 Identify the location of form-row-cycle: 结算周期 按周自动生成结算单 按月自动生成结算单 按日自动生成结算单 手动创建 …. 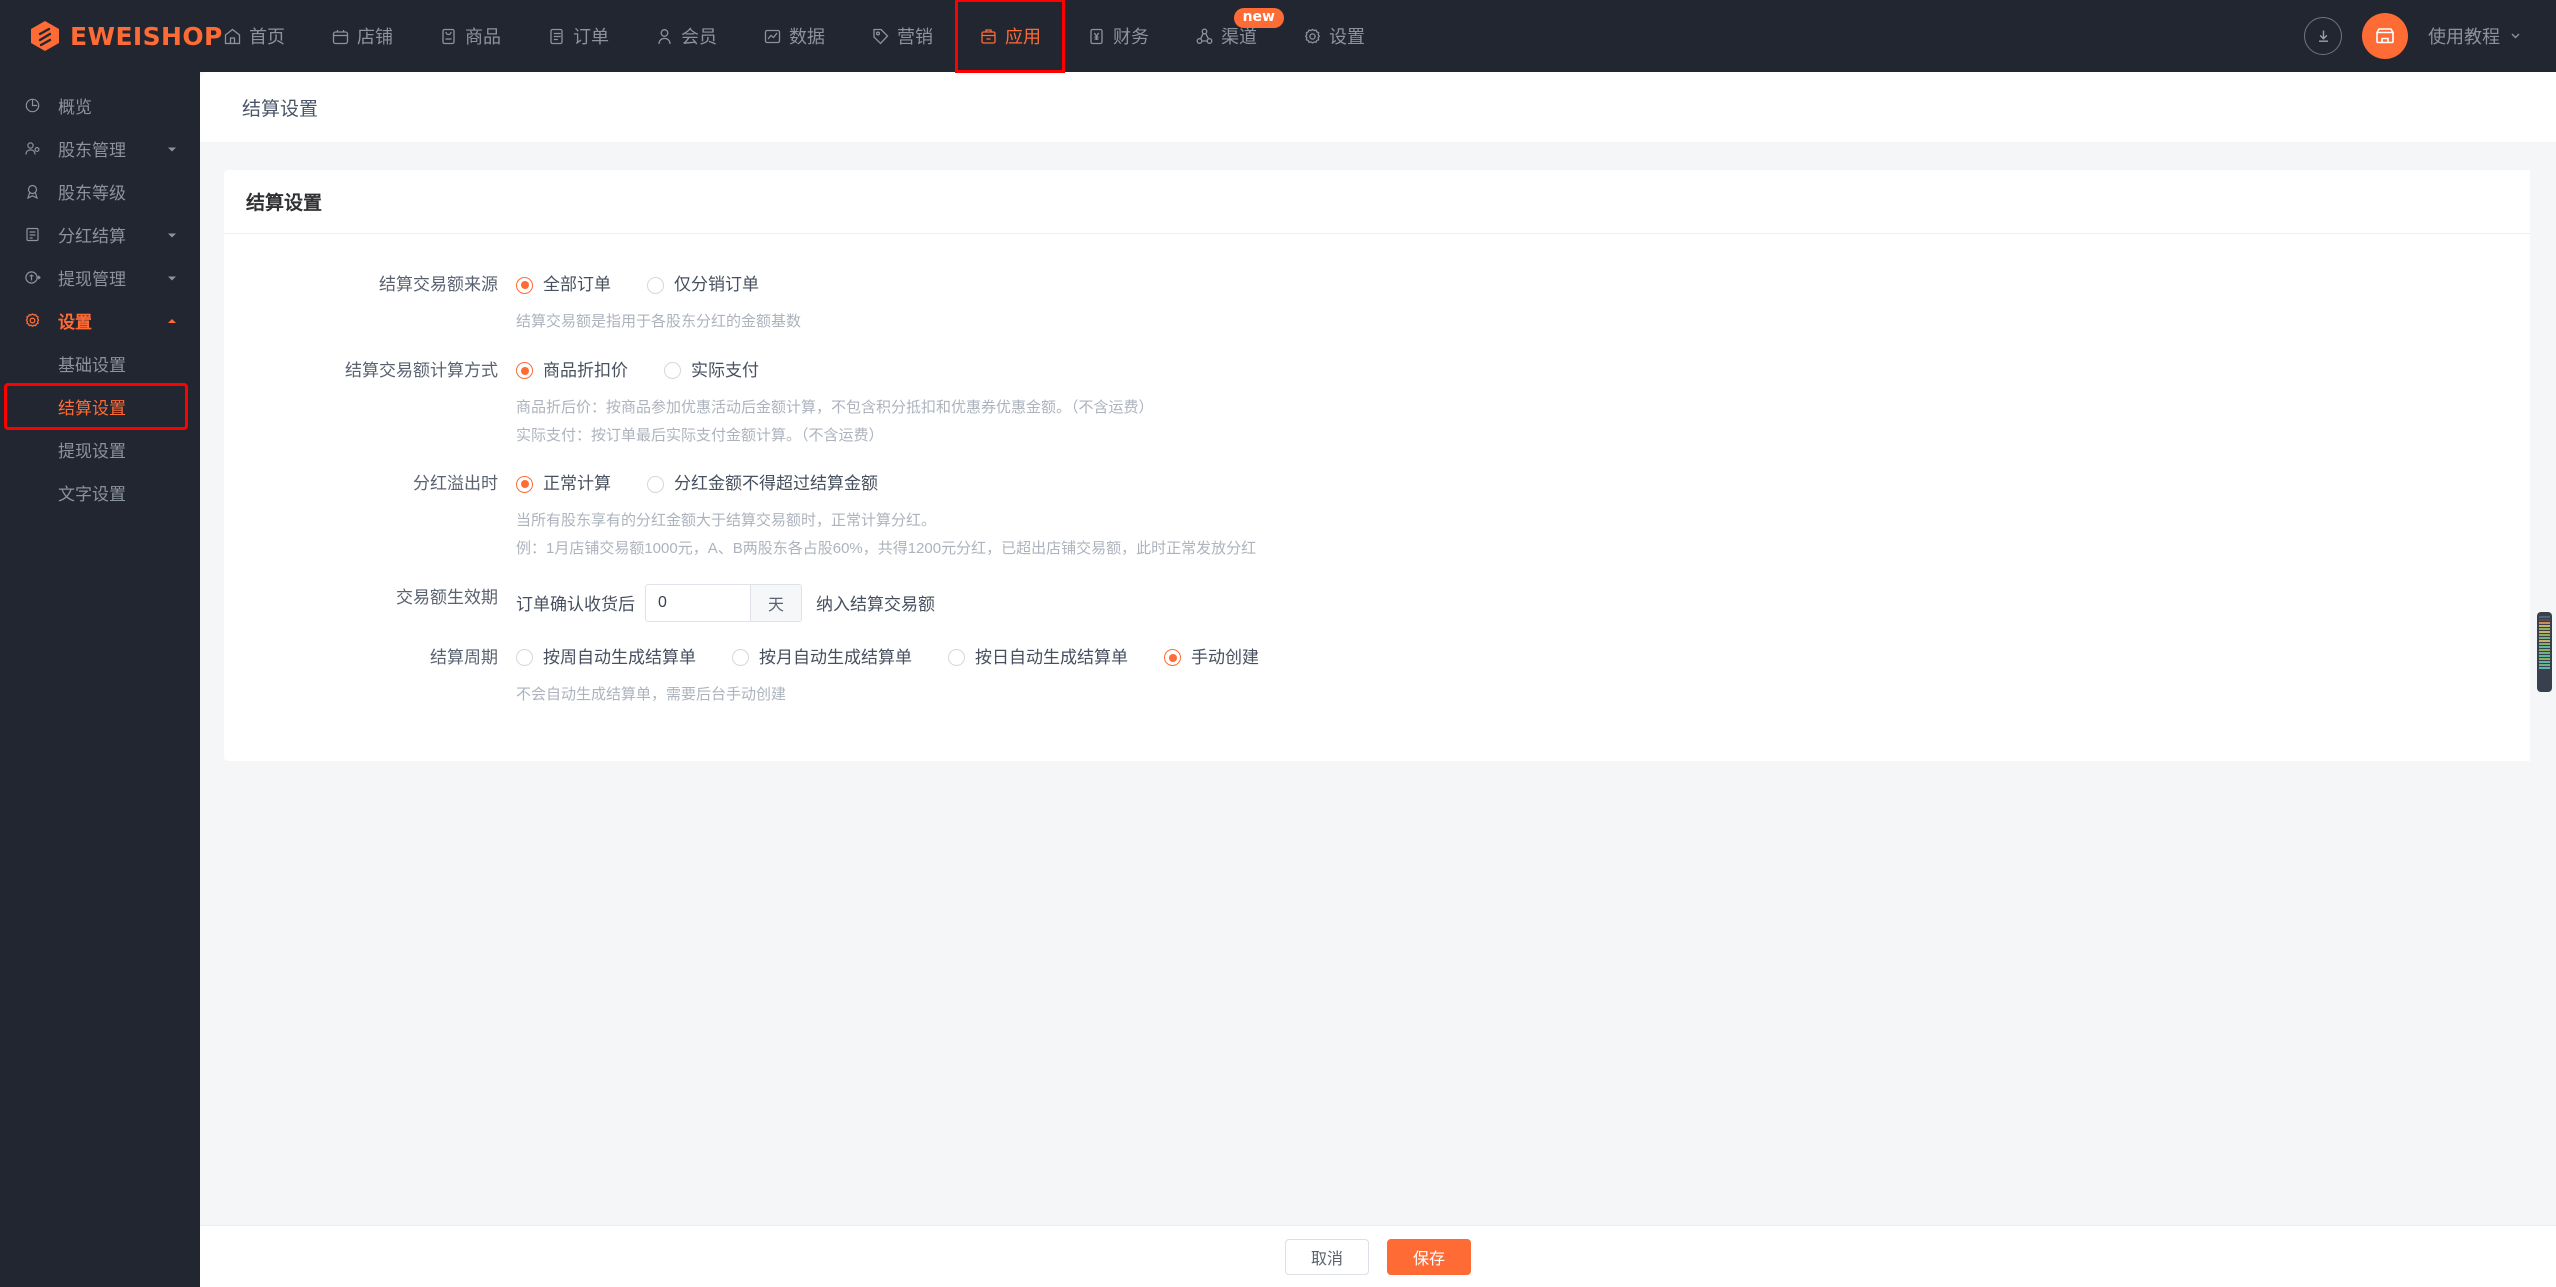
(1390, 676).